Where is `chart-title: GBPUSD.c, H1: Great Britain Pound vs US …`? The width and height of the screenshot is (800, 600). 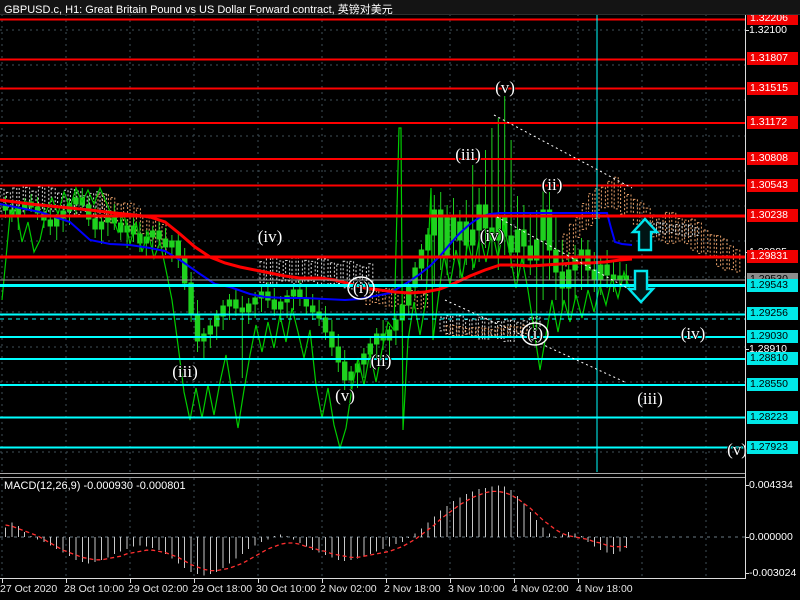 chart-title: GBPUSD.c, H1: Great Britain Pound vs US … is located at coordinates (198, 10).